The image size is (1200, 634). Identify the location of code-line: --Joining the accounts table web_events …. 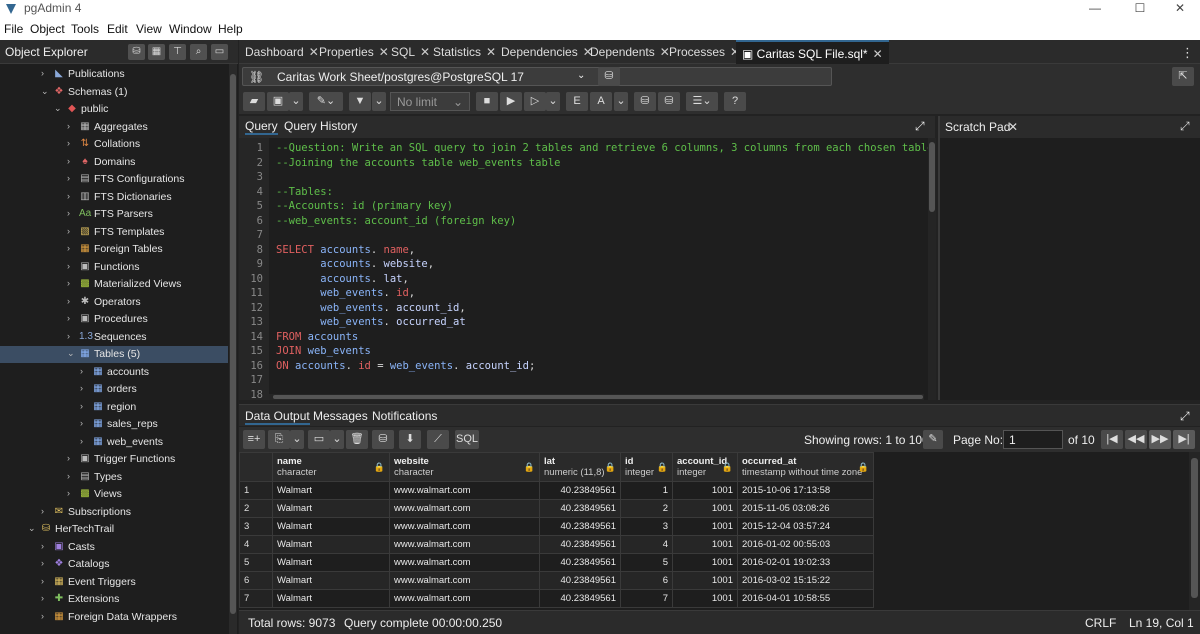
(418, 163).